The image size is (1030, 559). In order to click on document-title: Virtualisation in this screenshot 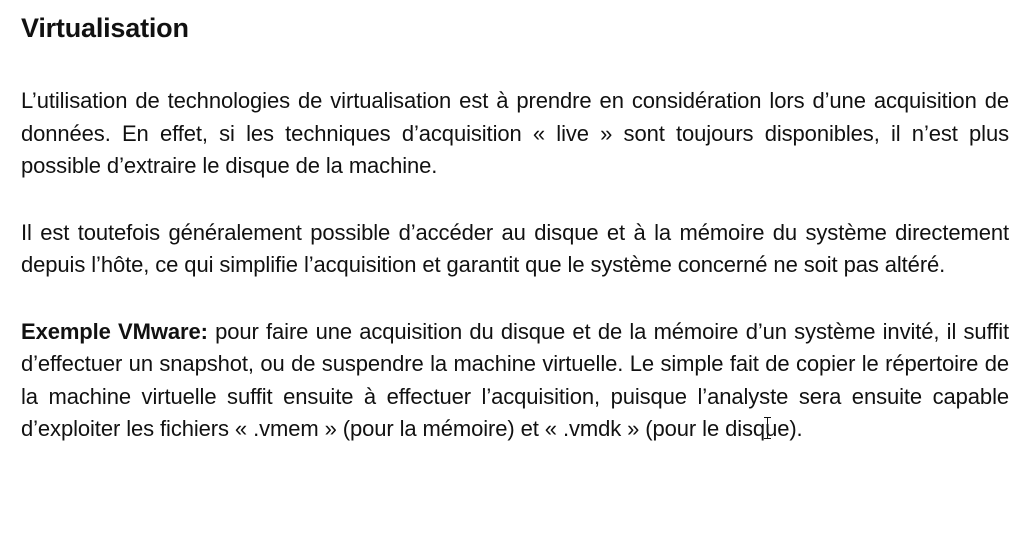, I will do `click(105, 28)`.